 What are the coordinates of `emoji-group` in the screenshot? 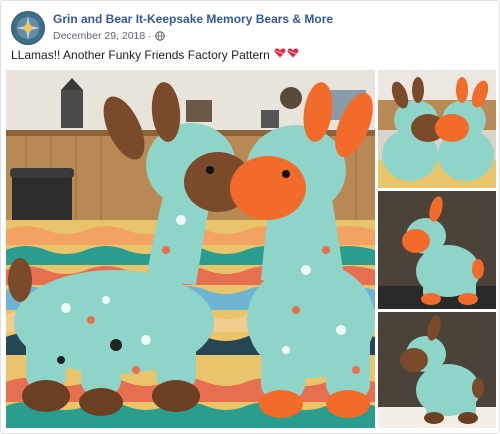 It's located at (286, 54).